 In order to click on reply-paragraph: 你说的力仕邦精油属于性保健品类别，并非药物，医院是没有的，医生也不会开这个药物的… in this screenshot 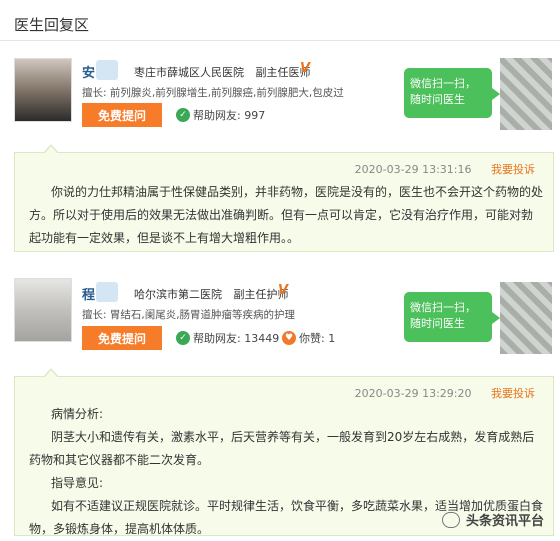, I will do `click(286, 215)`.